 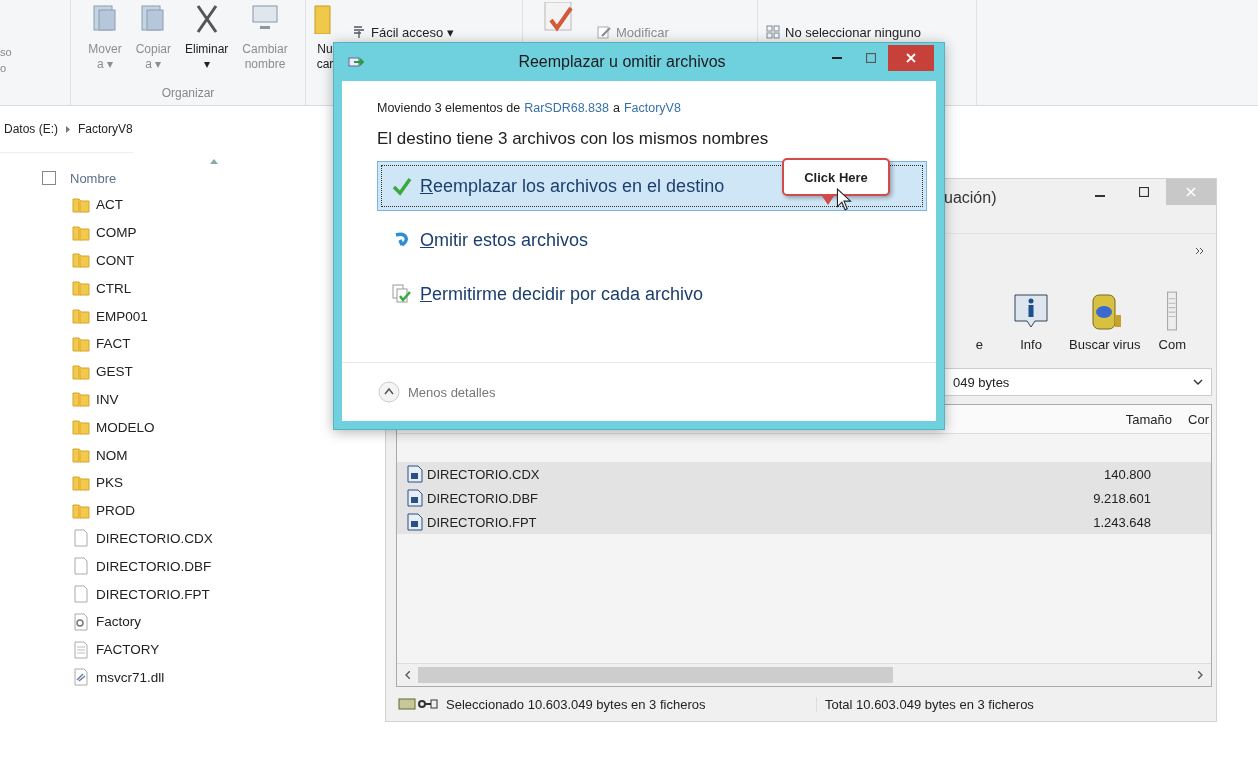 What do you see at coordinates (101, 649) in the screenshot?
I see `file-item: FACTORY` at bounding box center [101, 649].